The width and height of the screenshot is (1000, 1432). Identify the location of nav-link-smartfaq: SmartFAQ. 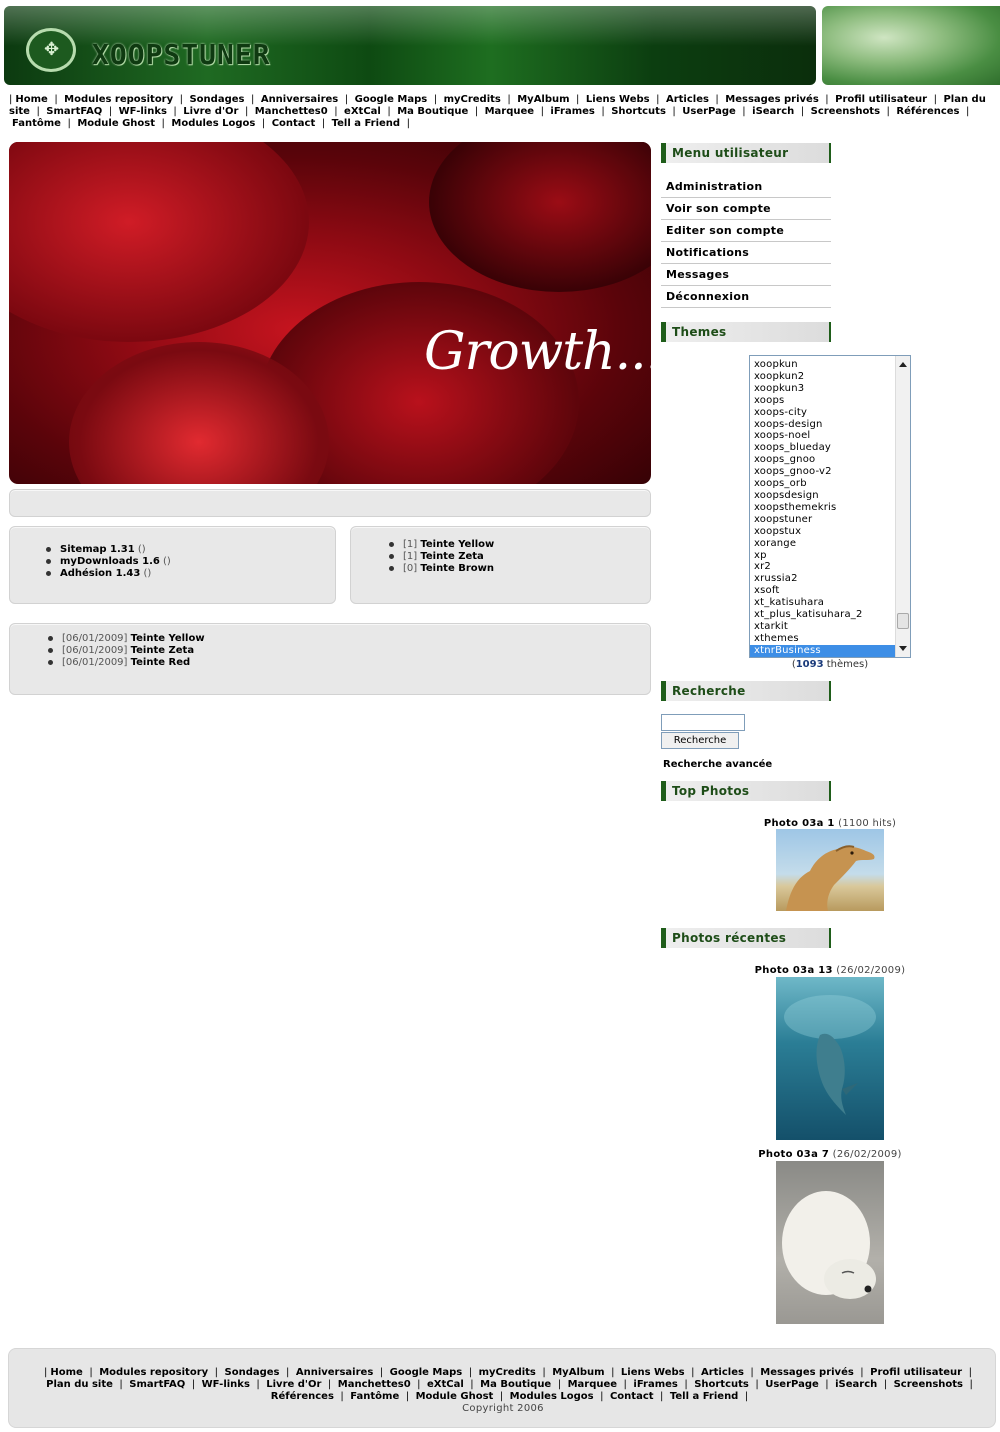
(74, 111).